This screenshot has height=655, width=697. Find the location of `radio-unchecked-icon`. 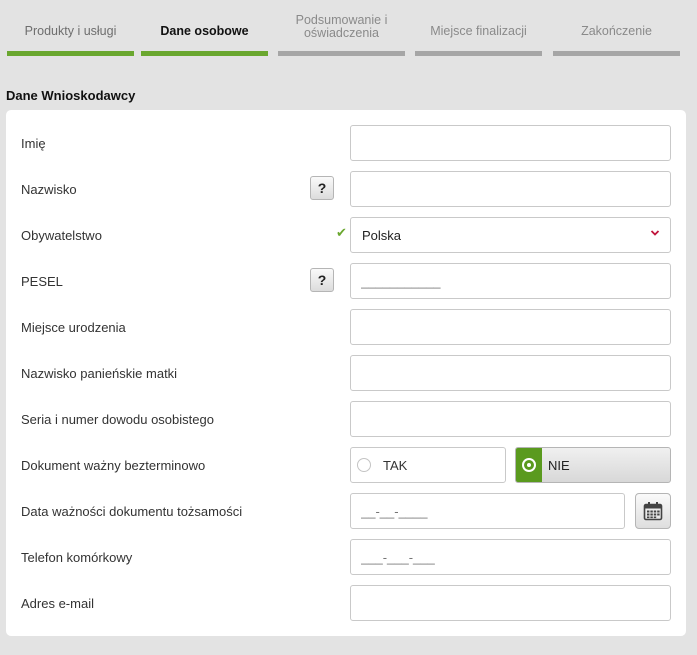

radio-unchecked-icon is located at coordinates (364, 465).